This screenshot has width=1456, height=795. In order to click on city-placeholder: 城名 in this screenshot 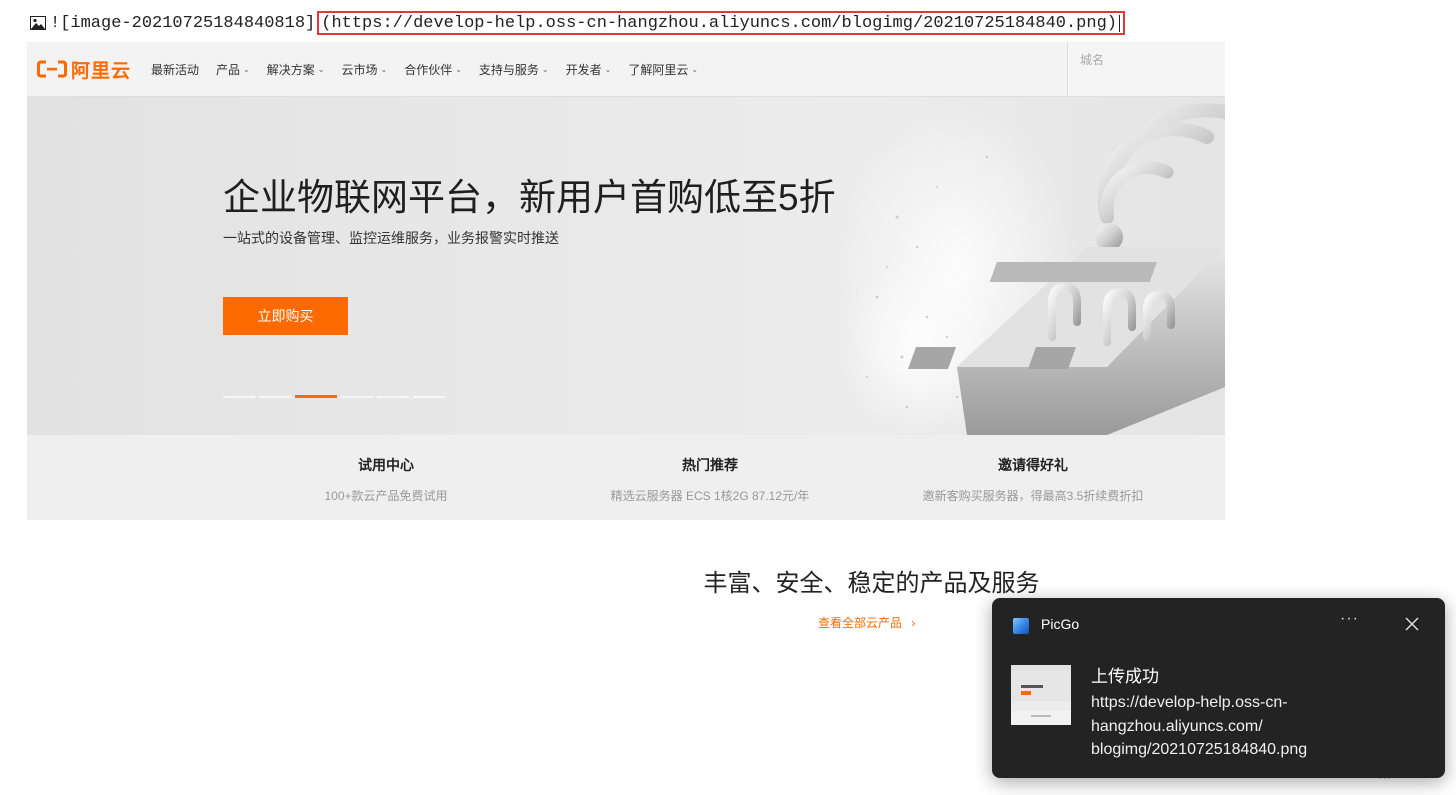, I will do `click(1092, 60)`.